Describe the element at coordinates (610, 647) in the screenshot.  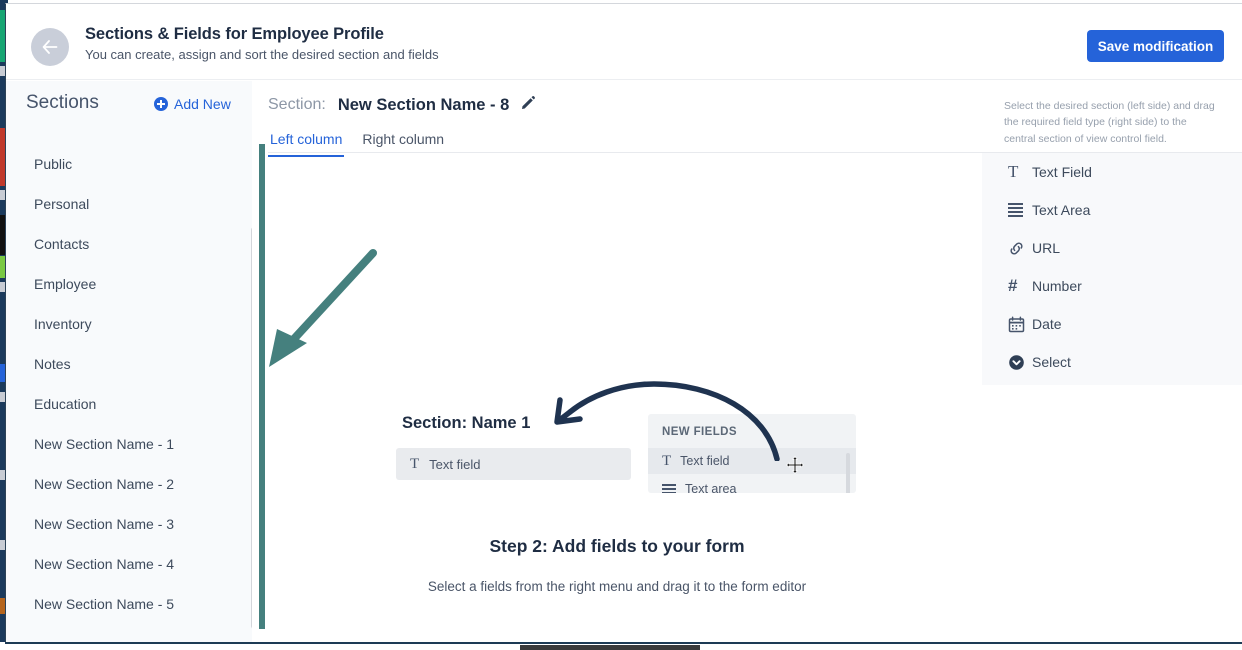
I see `taskbar-peek` at that location.